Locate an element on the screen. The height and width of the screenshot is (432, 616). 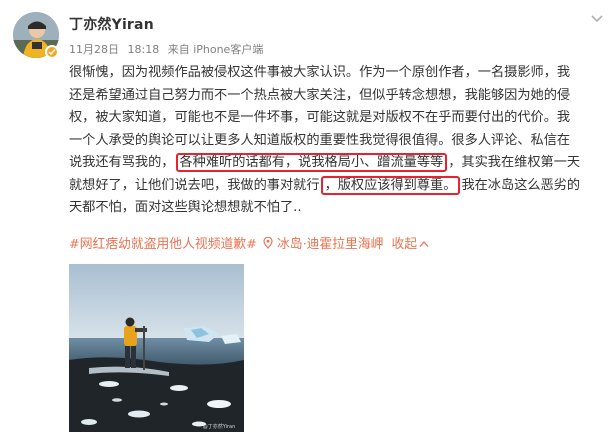
topic-link: #网红痞幼就盗用他人视频道歉# is located at coordinates (163, 244).